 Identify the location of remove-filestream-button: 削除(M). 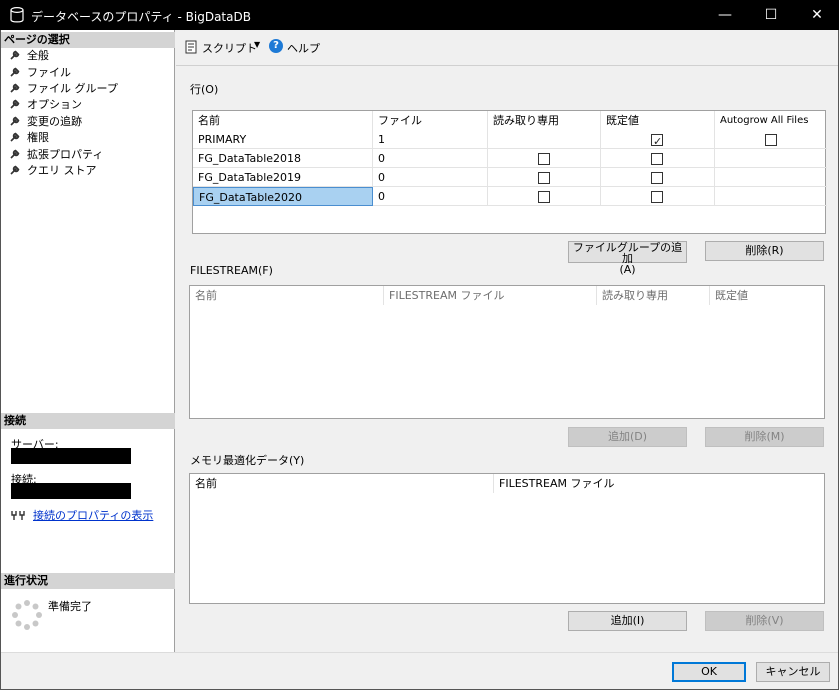
(764, 437).